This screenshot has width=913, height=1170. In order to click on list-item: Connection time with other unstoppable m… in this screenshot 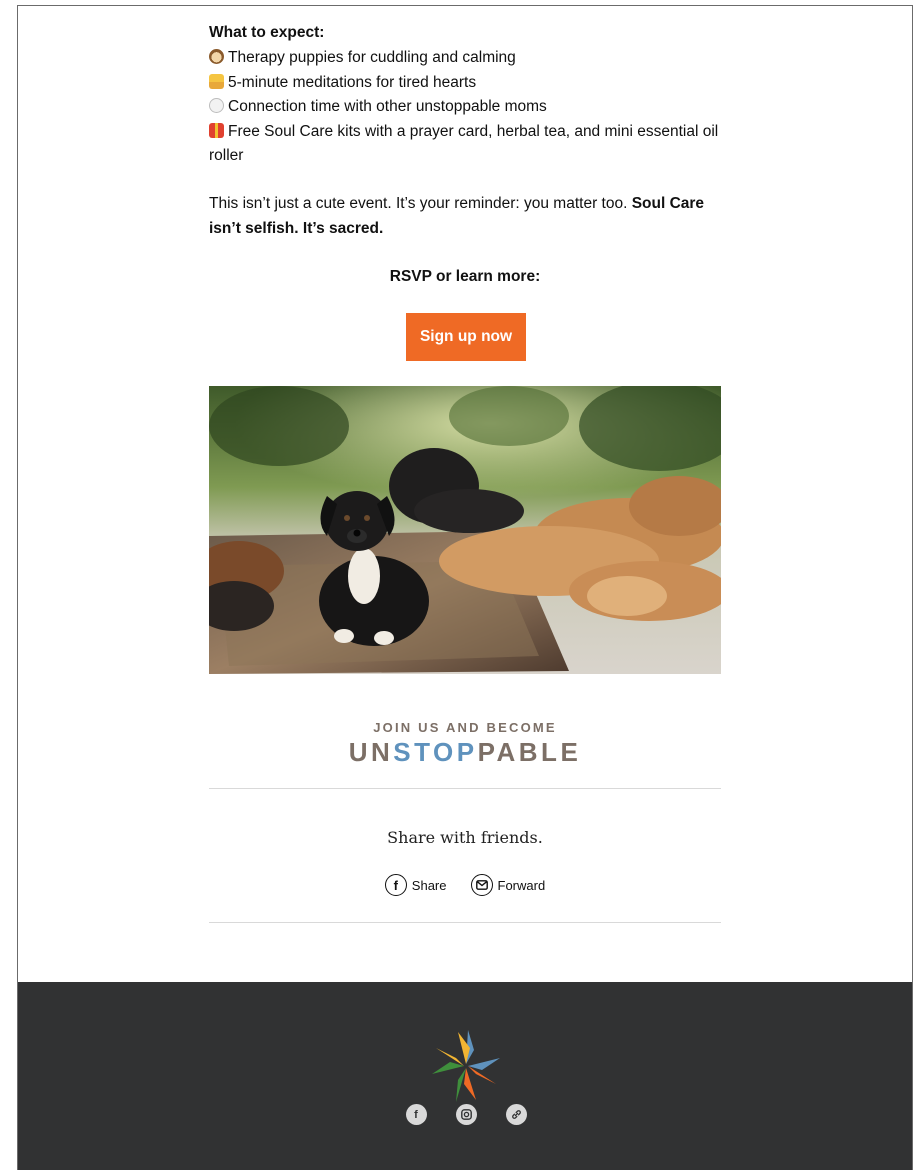, I will do `click(464, 107)`.